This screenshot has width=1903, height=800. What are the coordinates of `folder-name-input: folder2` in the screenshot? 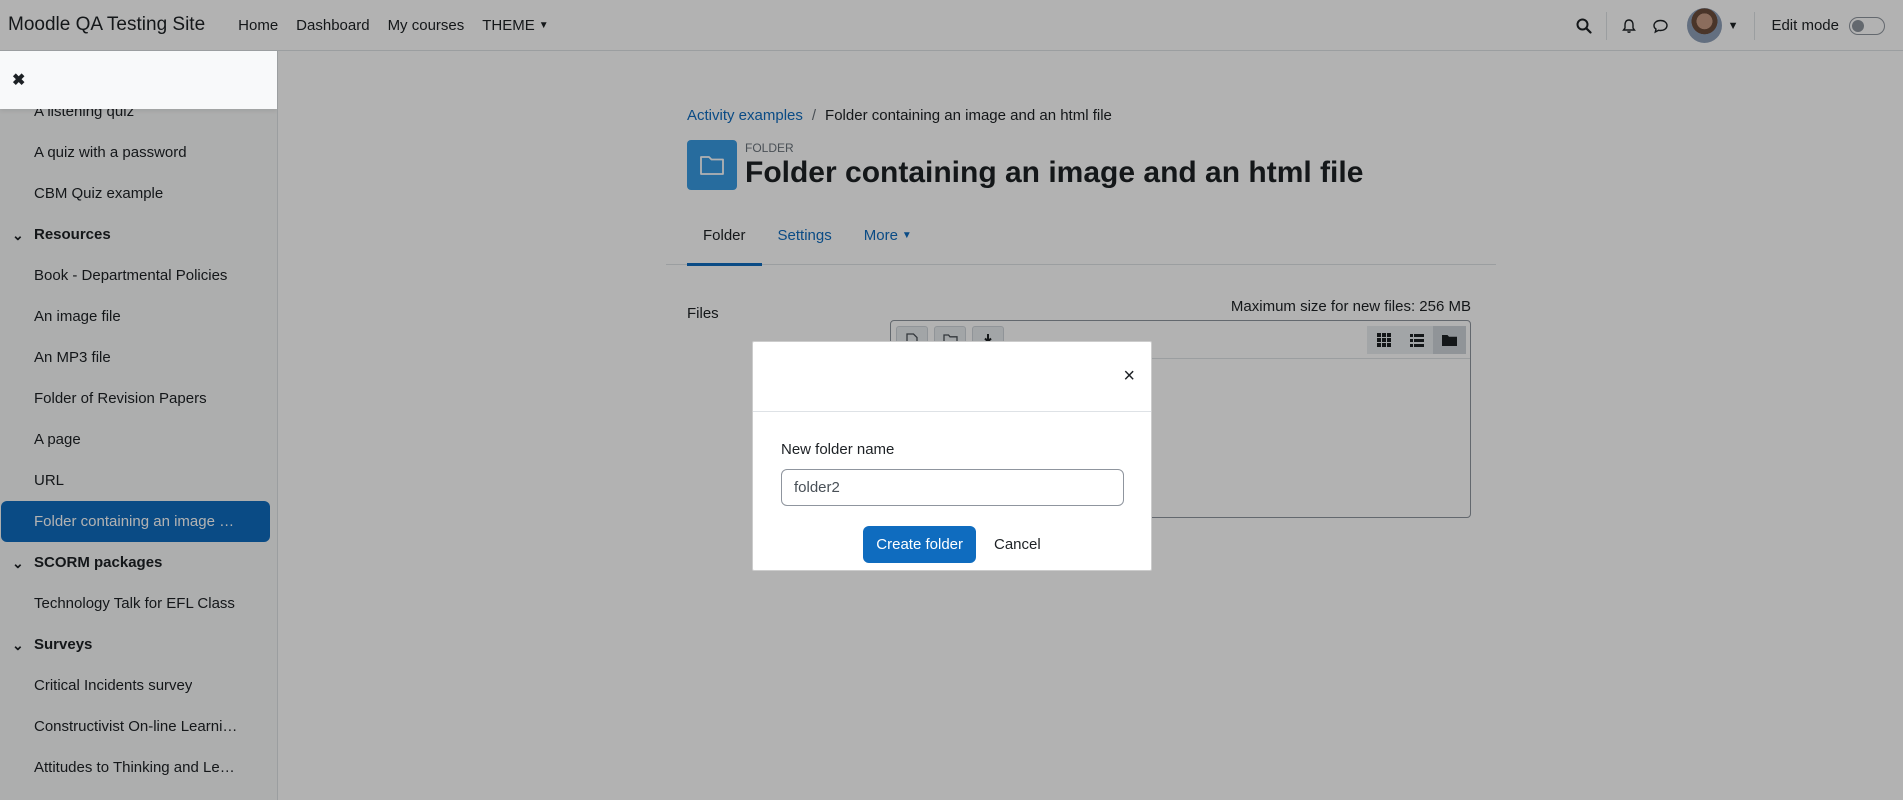 It's located at (952, 487).